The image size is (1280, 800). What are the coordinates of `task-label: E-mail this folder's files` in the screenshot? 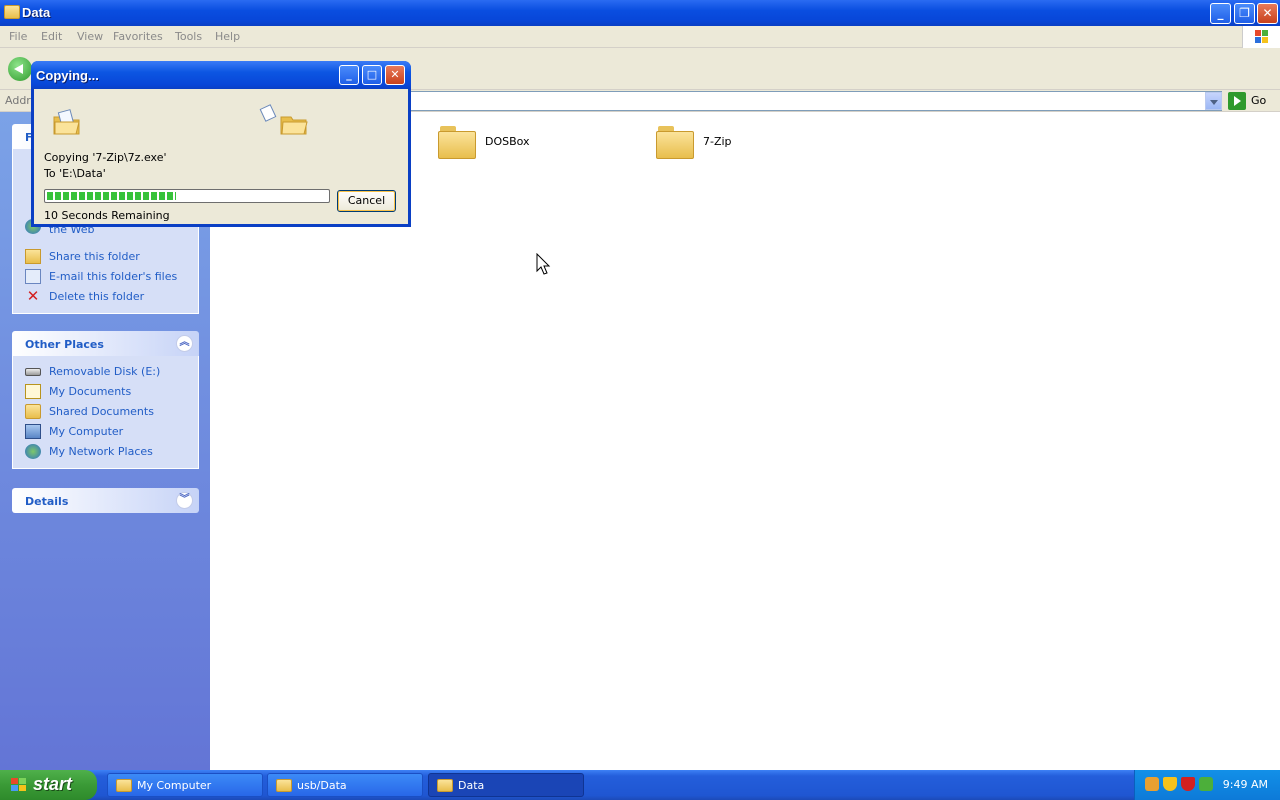 It's located at (113, 276).